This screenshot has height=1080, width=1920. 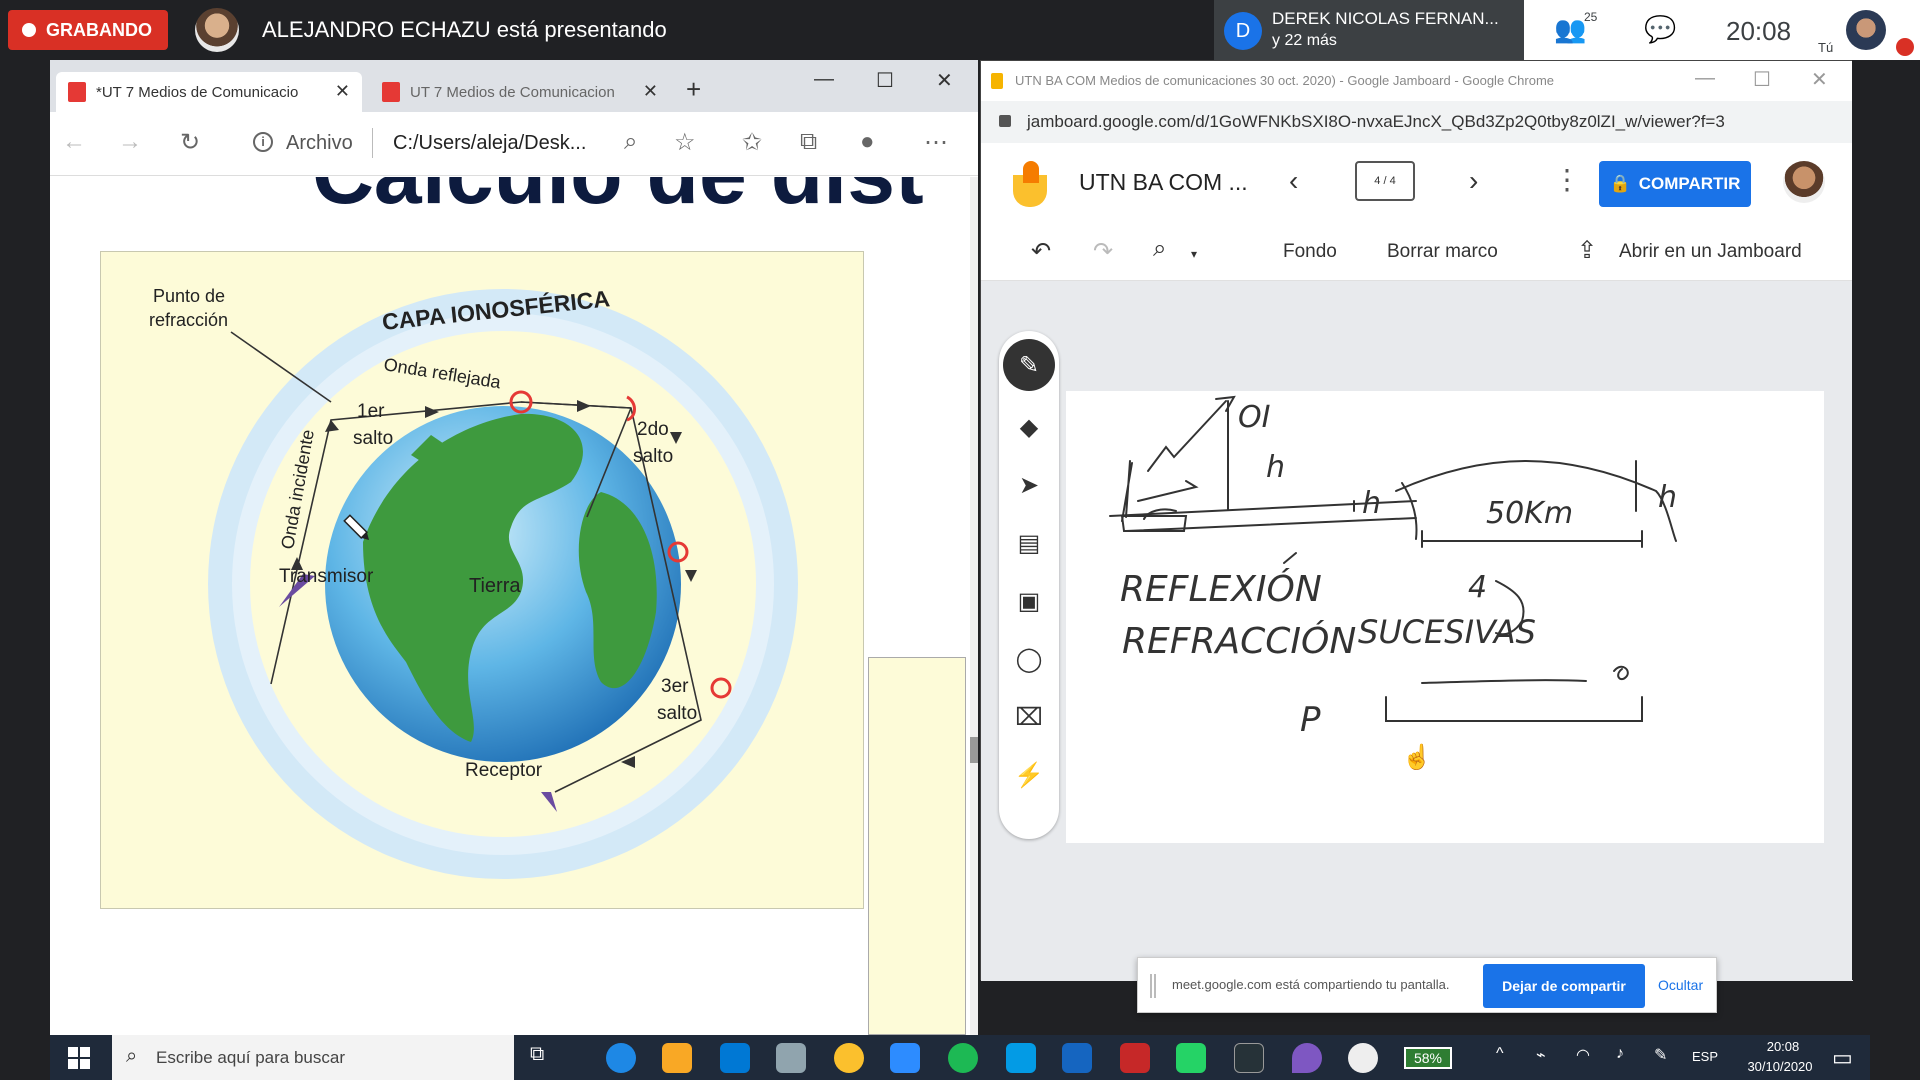 I want to click on pdf-scrollbar, so click(x=974, y=606).